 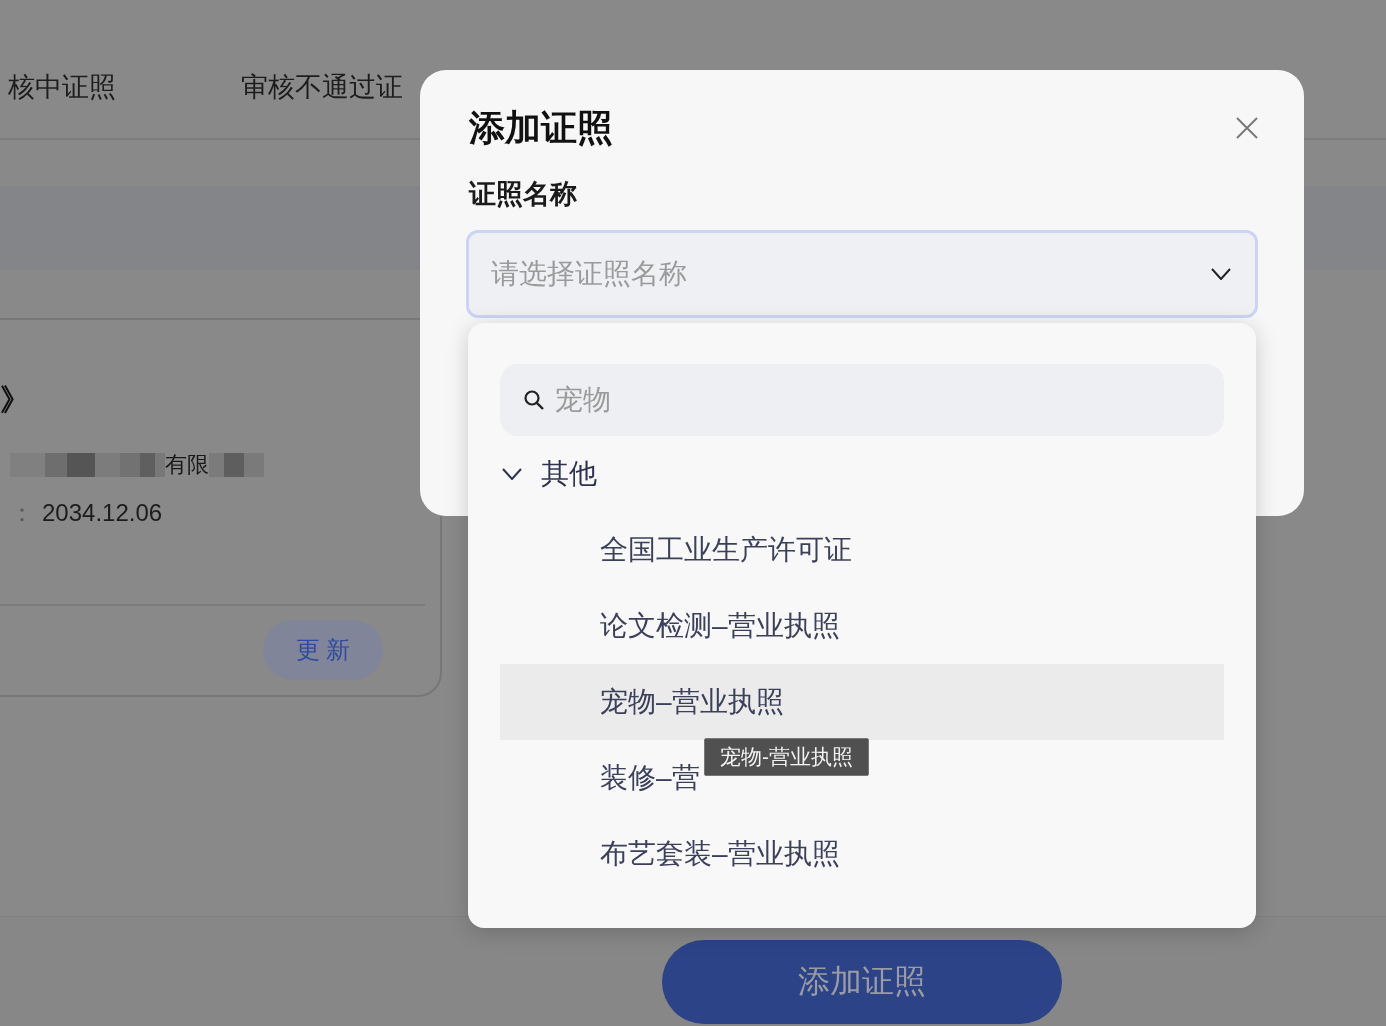 I want to click on tree-item: 论文检测–营业执照, so click(x=862, y=626).